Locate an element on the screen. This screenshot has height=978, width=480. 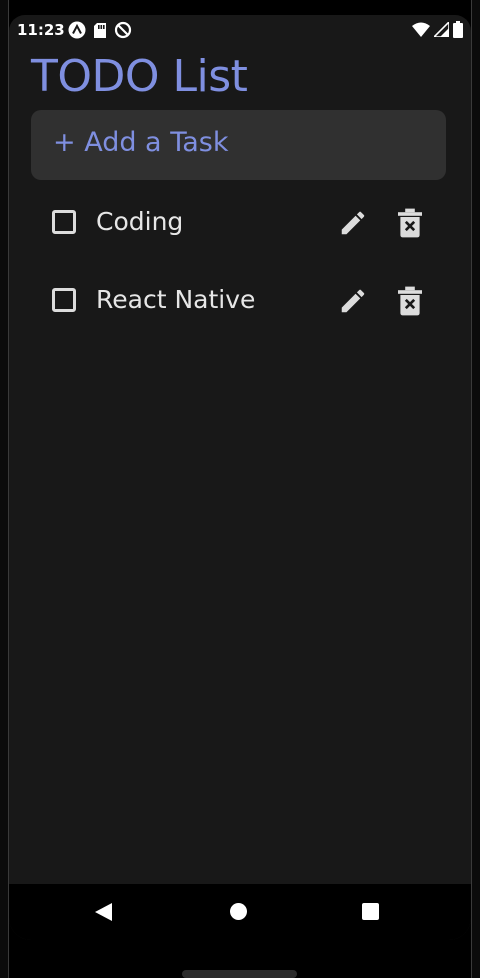
cell-signal-icon is located at coordinates (441, 30).